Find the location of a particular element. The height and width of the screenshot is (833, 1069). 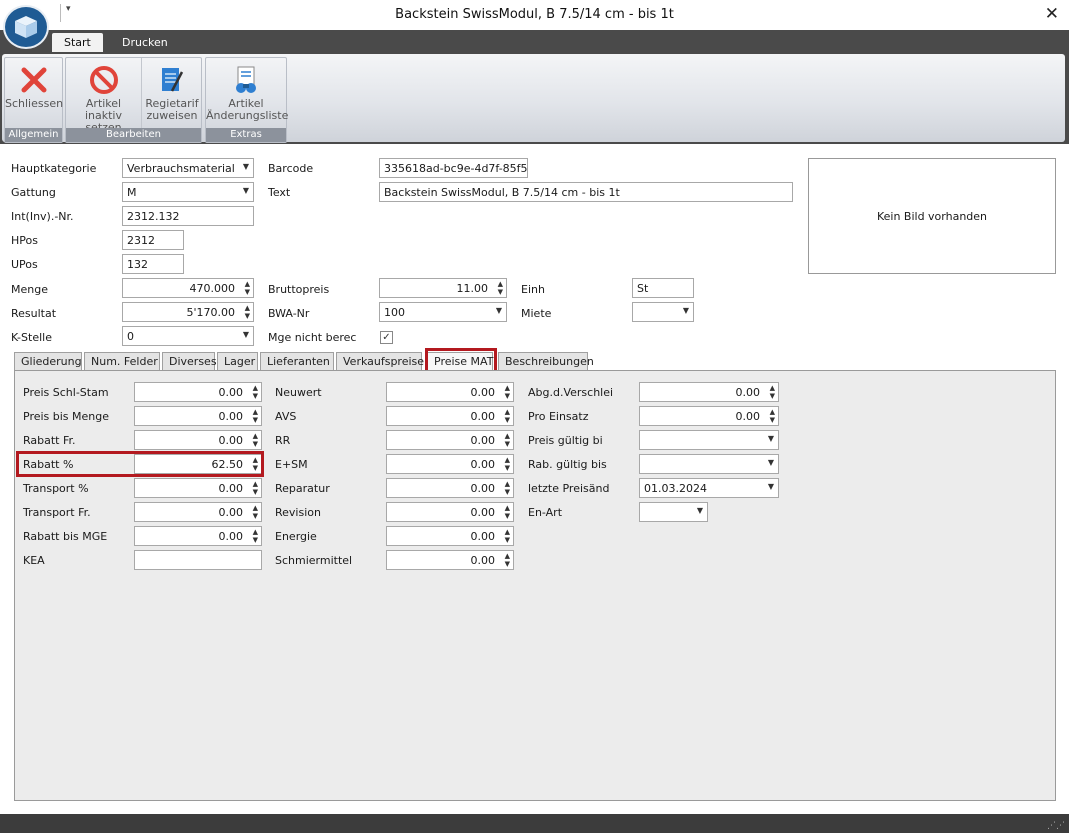

no-image-text: Kein Bild vorhanden is located at coordinates (932, 216).